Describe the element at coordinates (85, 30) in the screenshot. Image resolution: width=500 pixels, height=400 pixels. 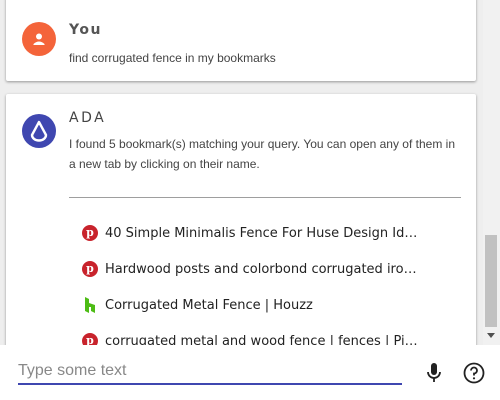
I see `user-sender-name: You` at that location.